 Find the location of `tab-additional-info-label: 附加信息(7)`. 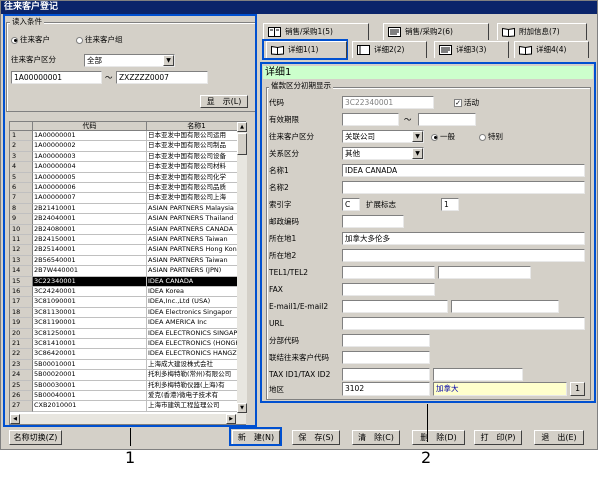

tab-additional-info-label: 附加信息(7) is located at coordinates (539, 31).